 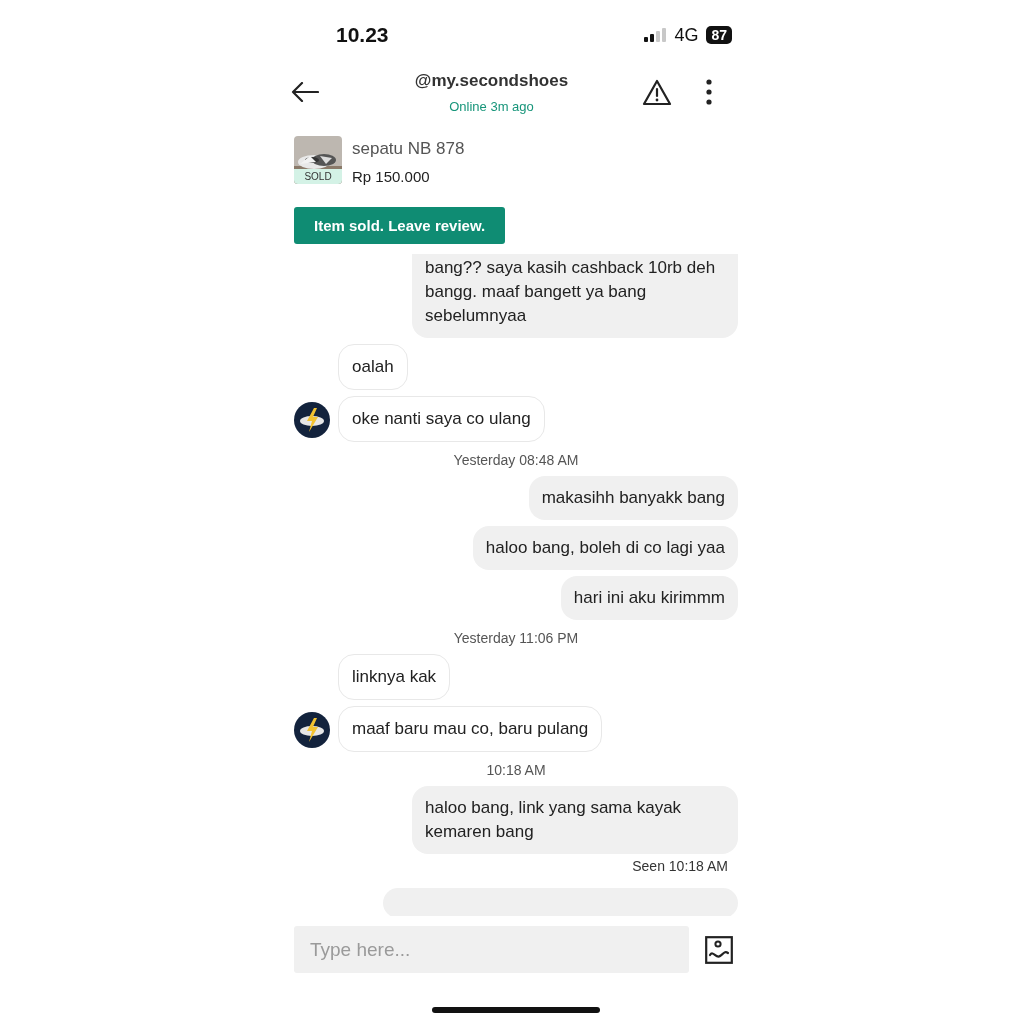 What do you see at coordinates (605, 548) in the screenshot?
I see `message-bubble: haloo bang, boleh di co lagi yaa` at bounding box center [605, 548].